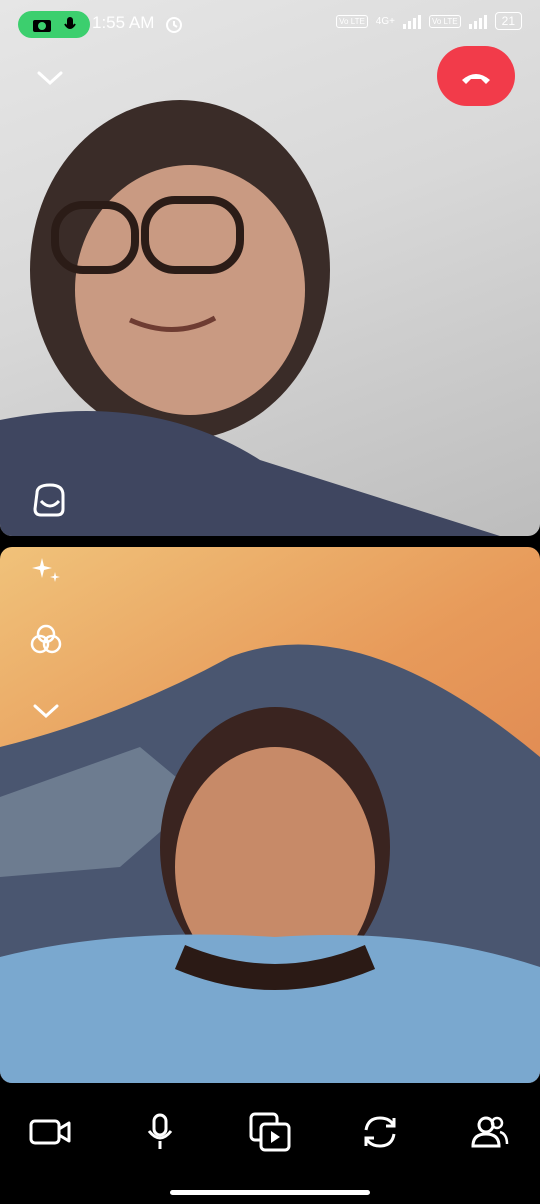 This screenshot has width=540, height=1204. What do you see at coordinates (54, 24) in the screenshot?
I see `recording-indicator` at bounding box center [54, 24].